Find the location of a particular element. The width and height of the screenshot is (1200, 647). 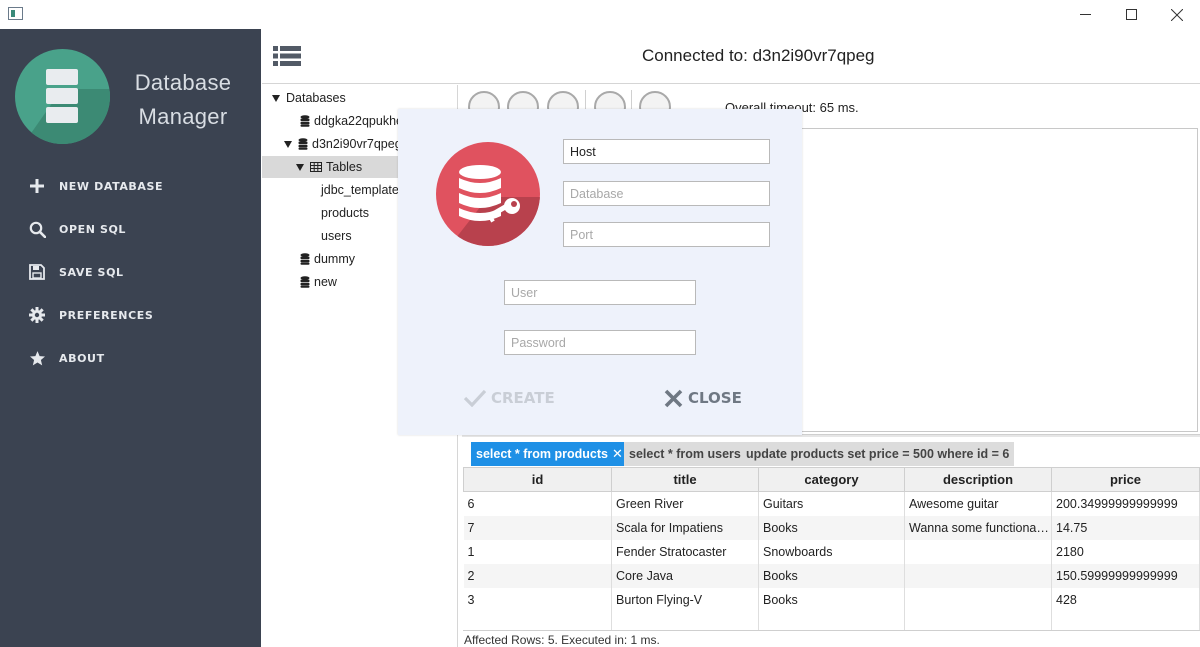

sidebar-item-new-database: NEW DATABASE is located at coordinates (95, 186).